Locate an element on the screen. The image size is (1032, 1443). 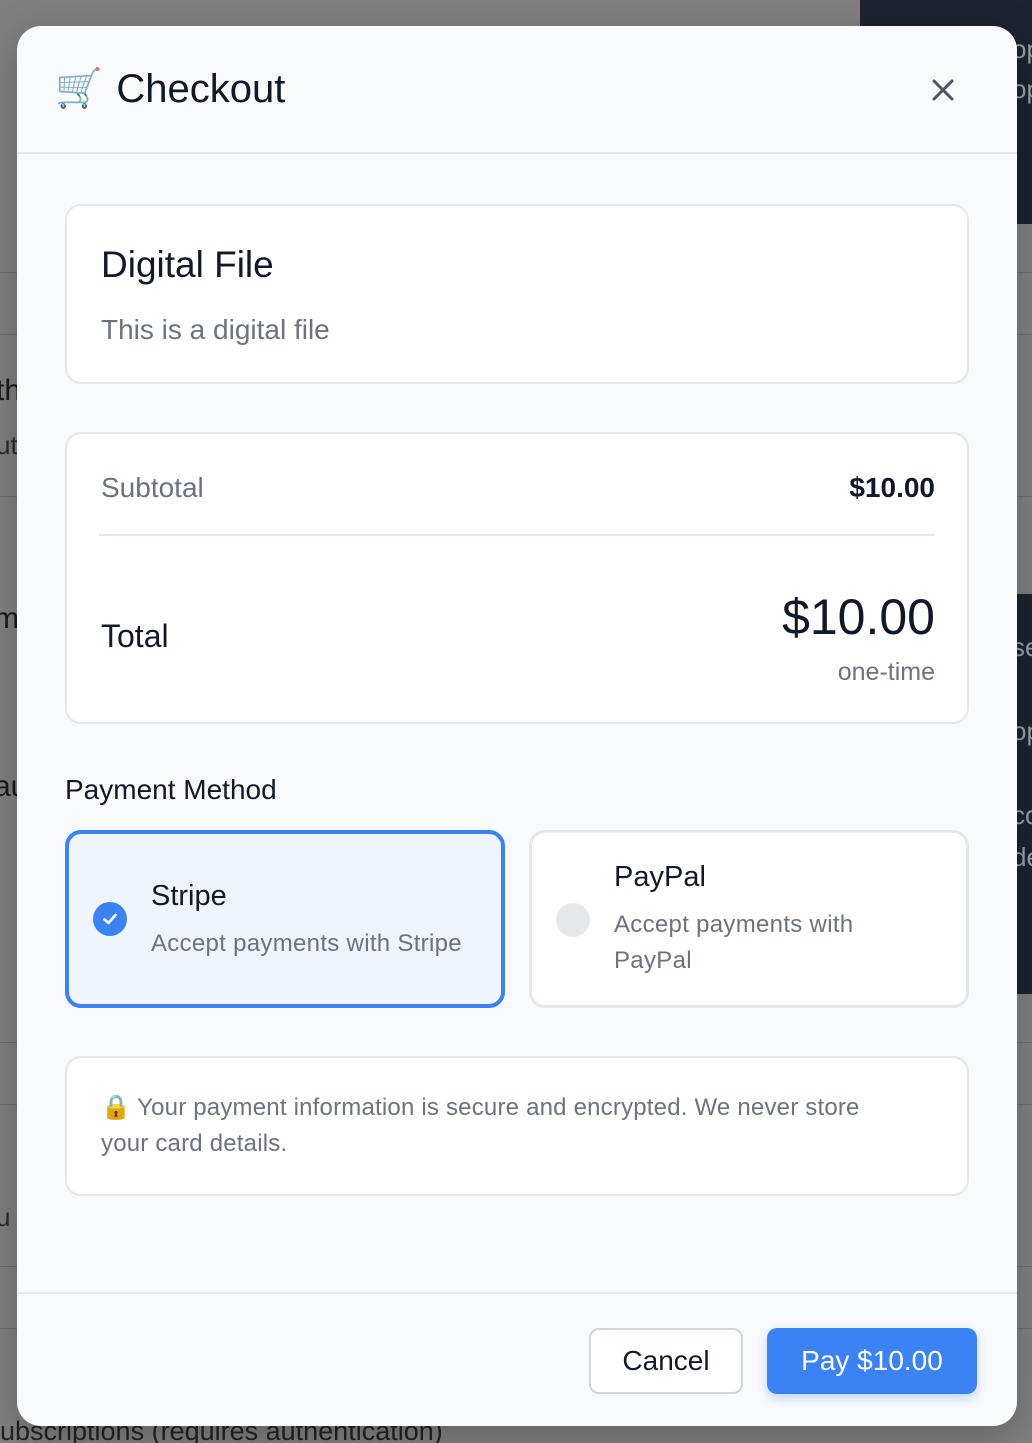
subtotal-label: Subtotal is located at coordinates (152, 487).